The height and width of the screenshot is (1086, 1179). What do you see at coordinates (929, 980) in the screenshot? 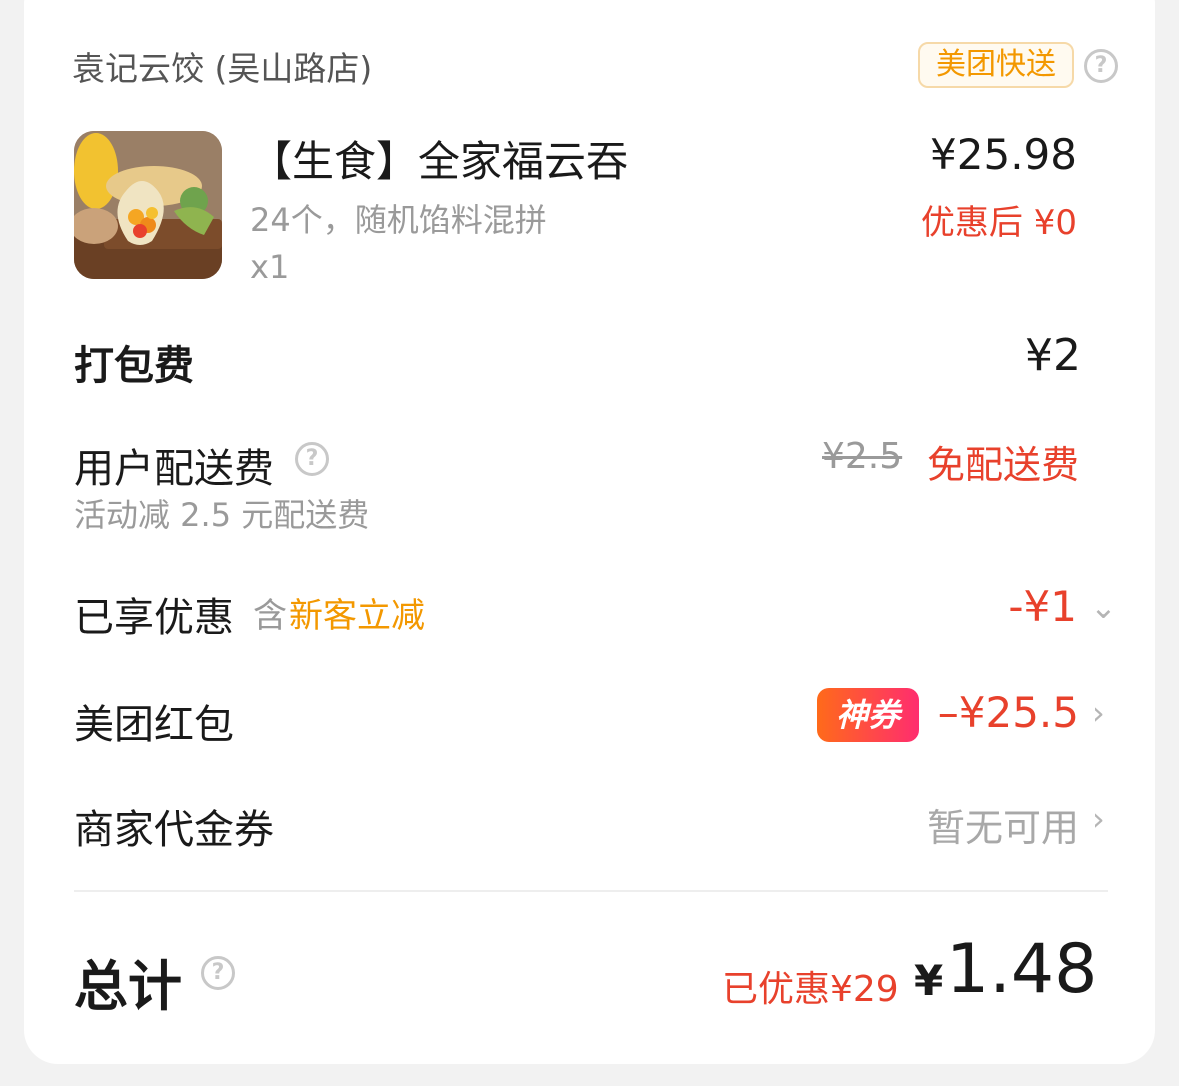
I see `total-currency-symbol: ¥` at bounding box center [929, 980].